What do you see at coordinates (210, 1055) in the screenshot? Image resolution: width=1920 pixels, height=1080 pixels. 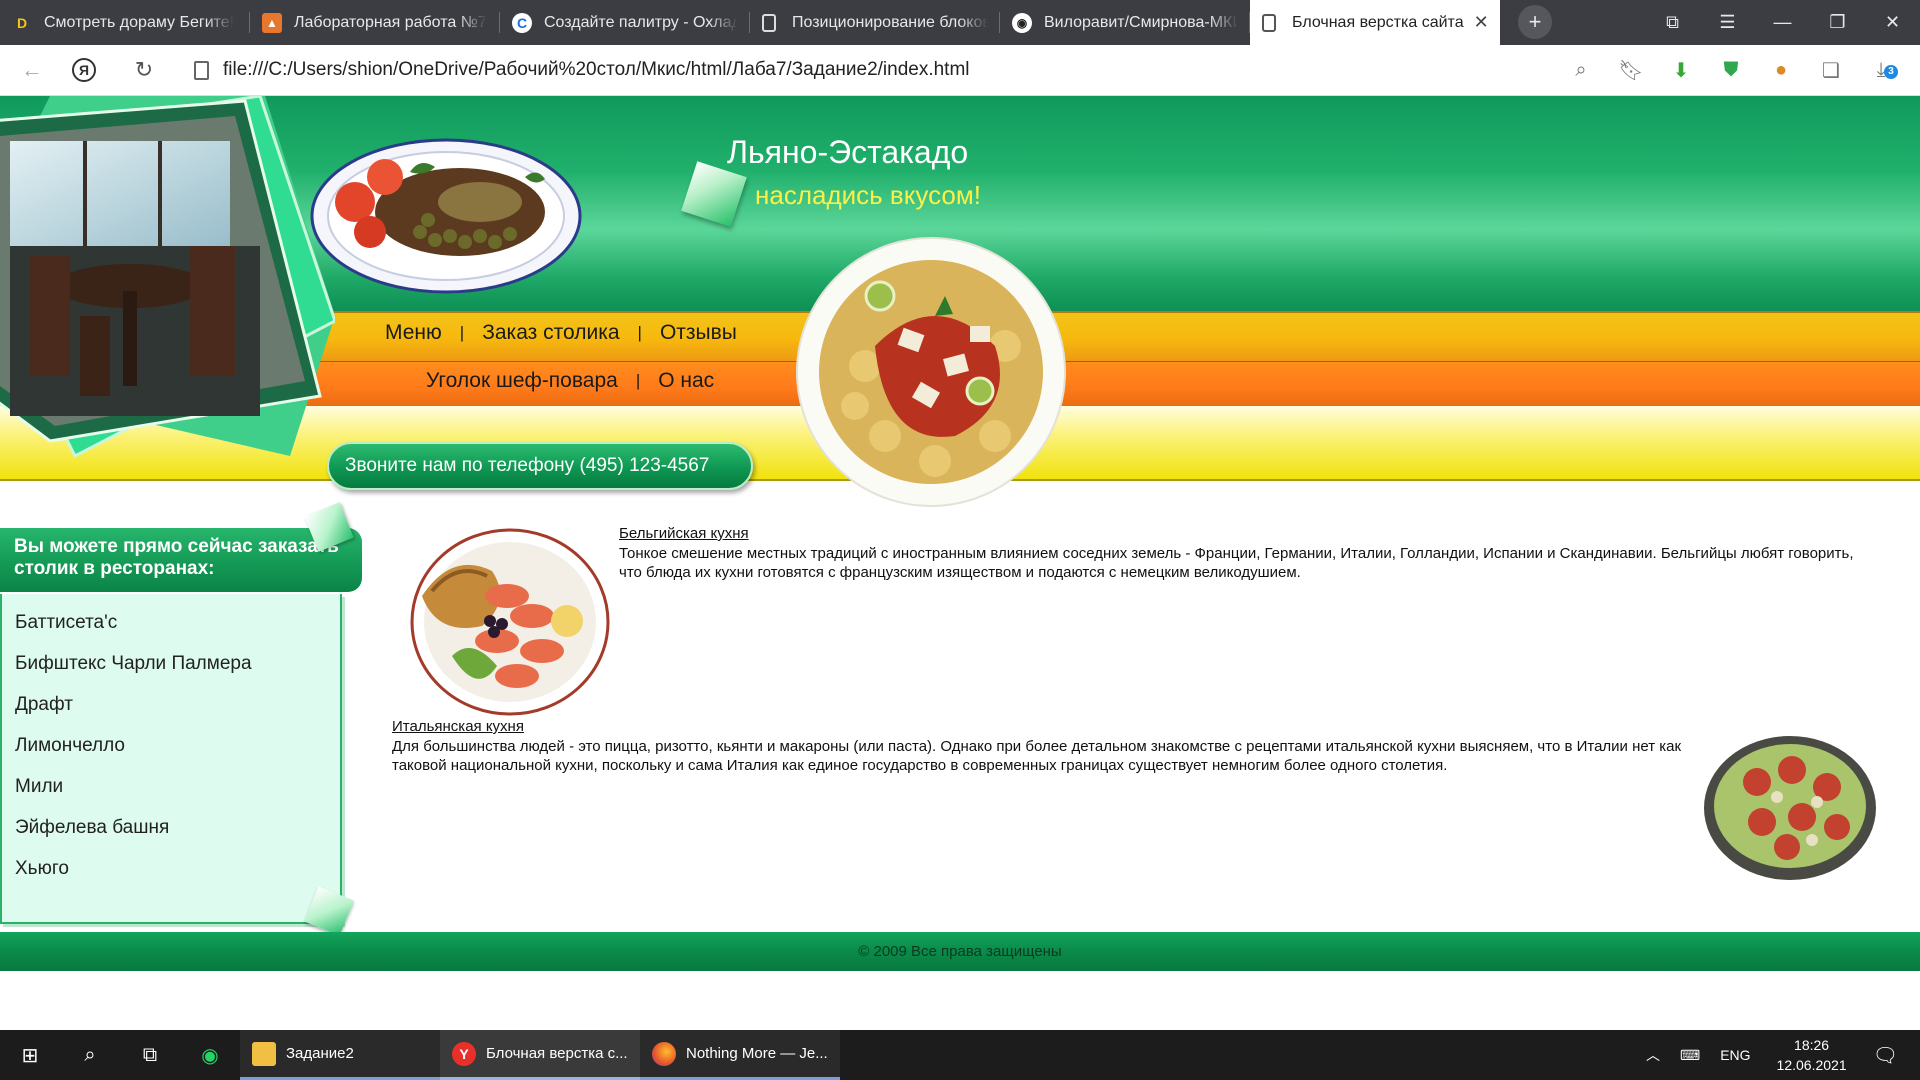 I see `whatsapp-icon: ◉` at bounding box center [210, 1055].